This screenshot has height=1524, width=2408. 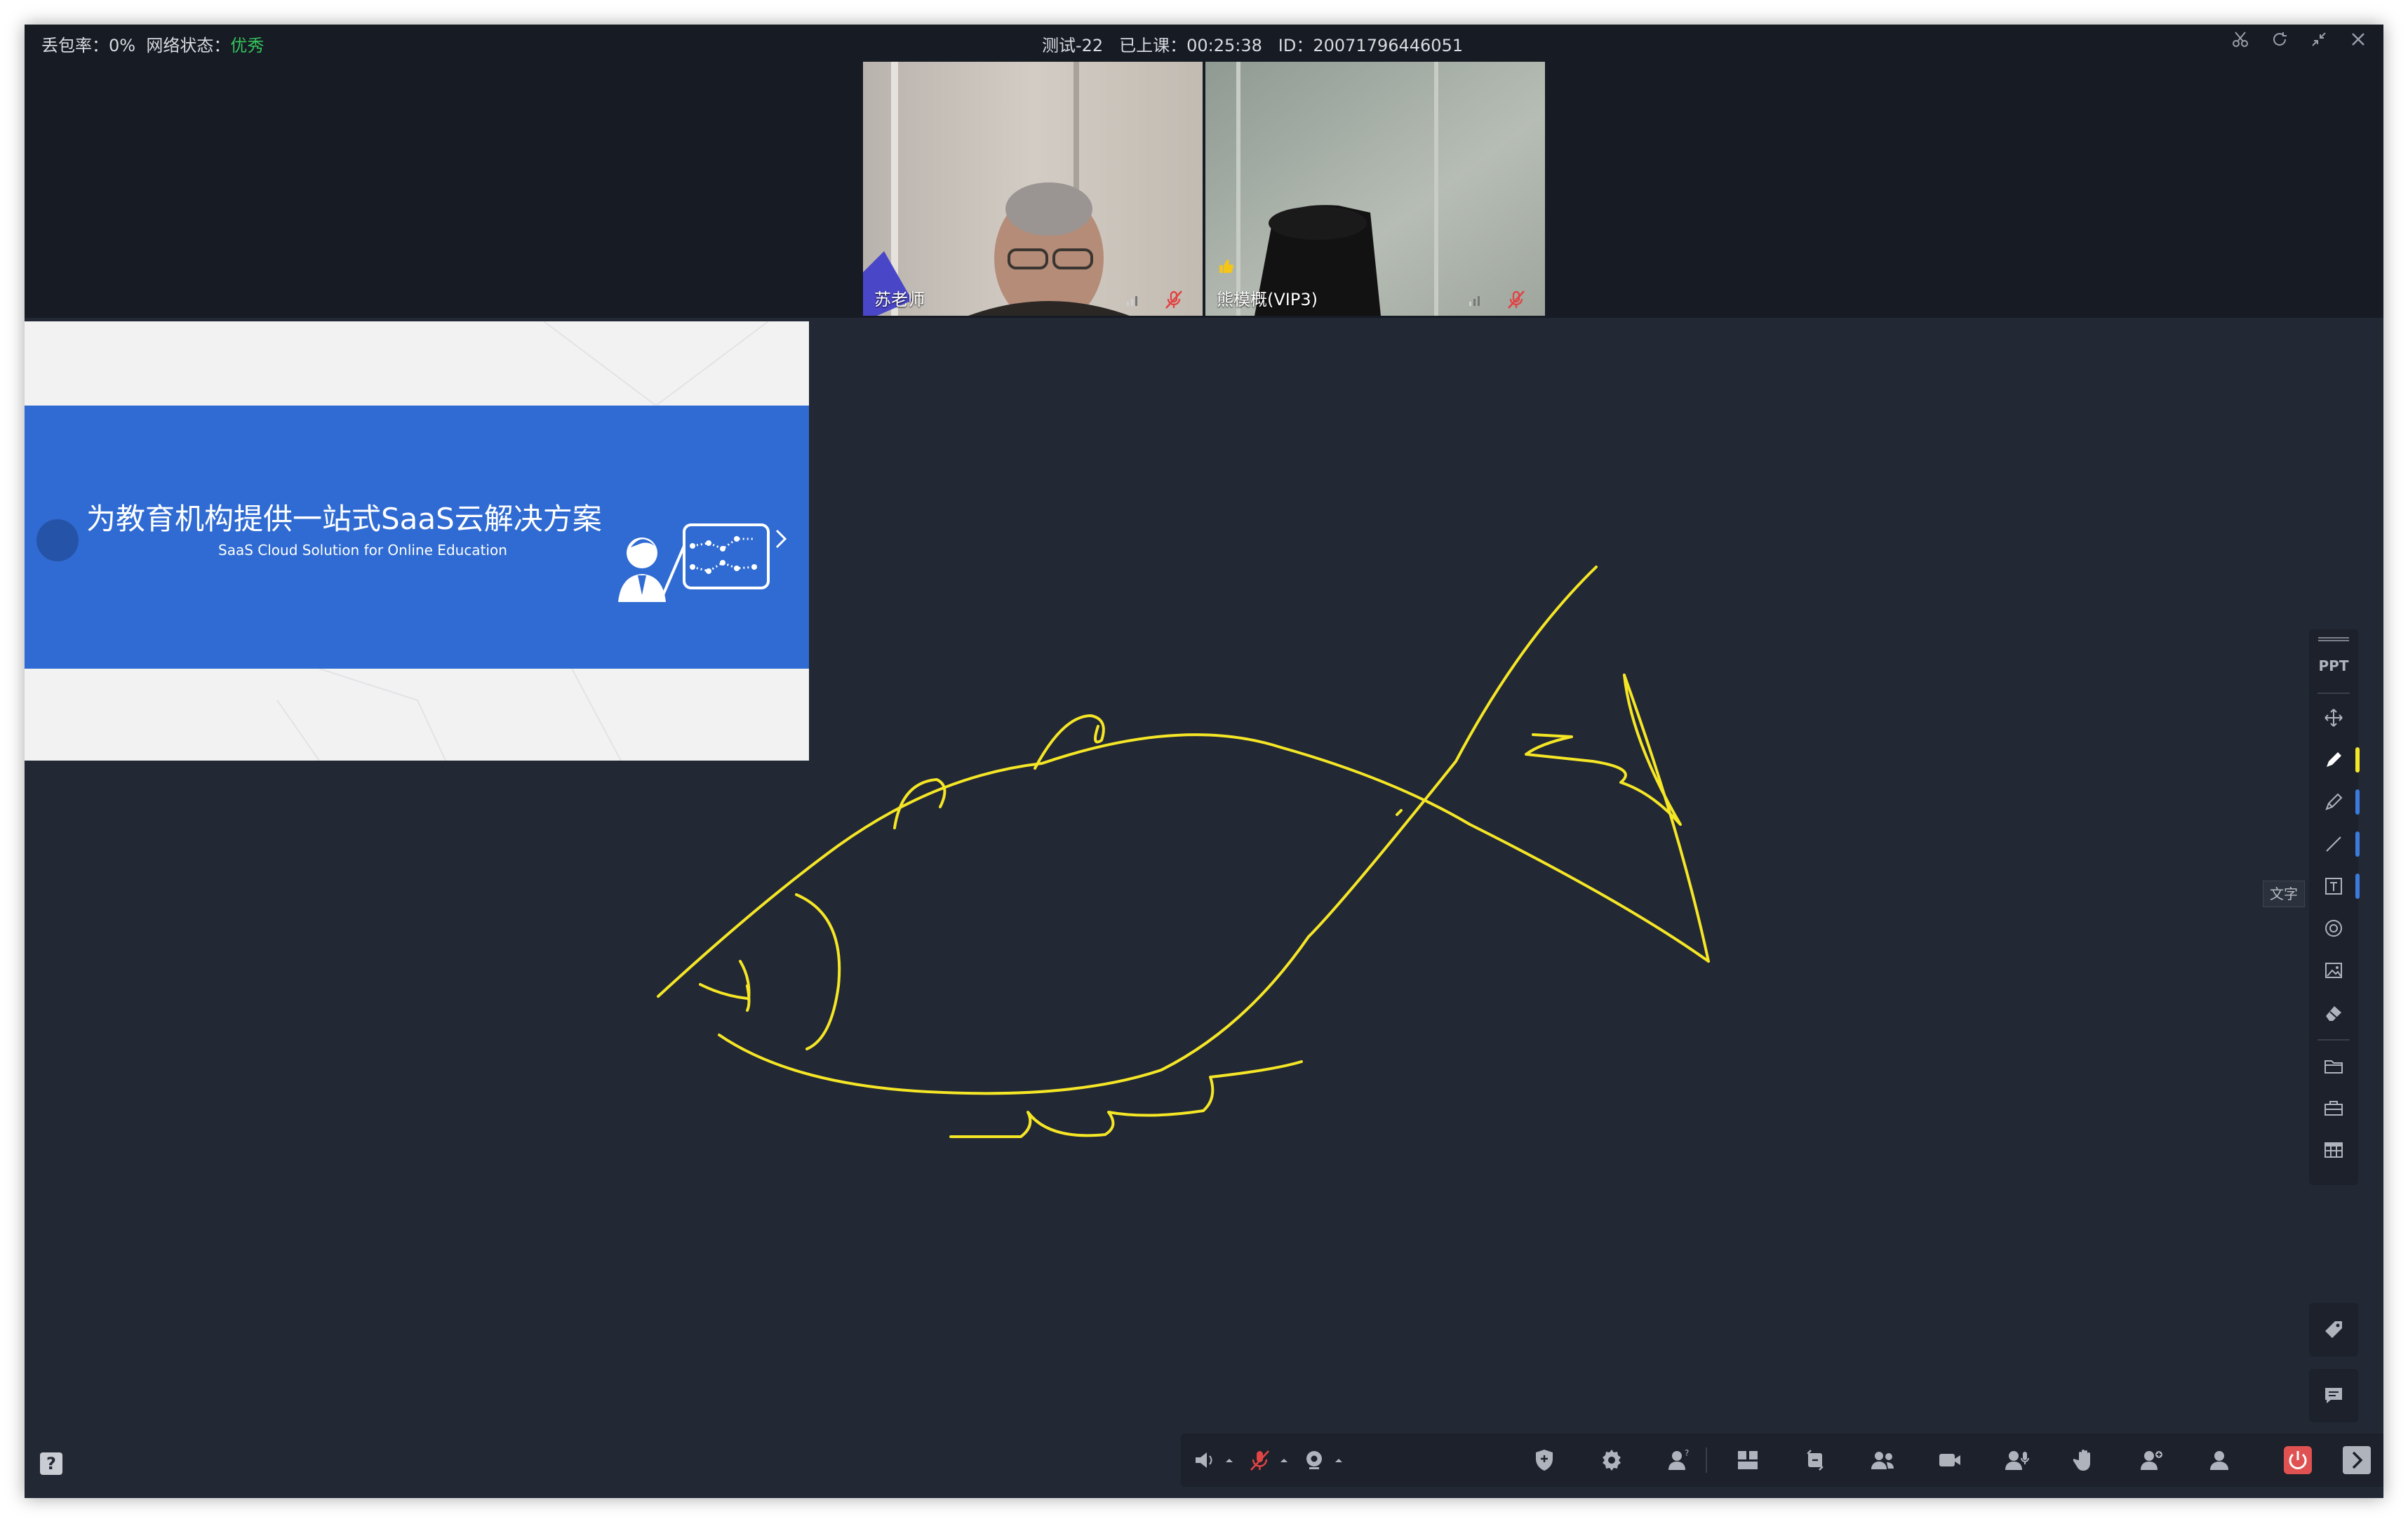 I want to click on line-icon, so click(x=2333, y=844).